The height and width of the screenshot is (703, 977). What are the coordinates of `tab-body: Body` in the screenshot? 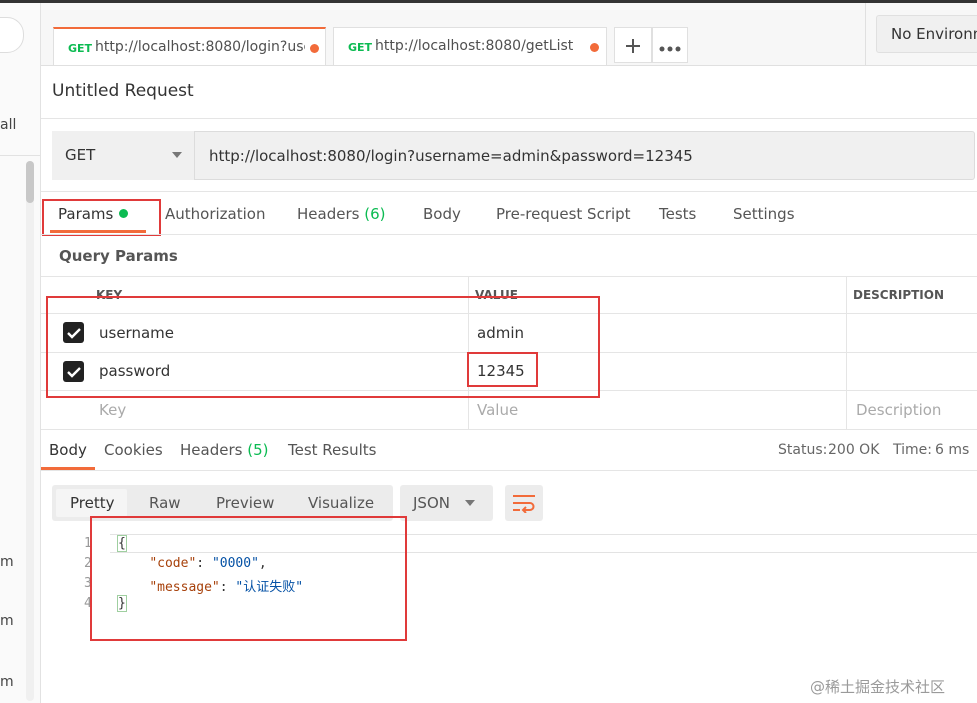 It's located at (442, 214).